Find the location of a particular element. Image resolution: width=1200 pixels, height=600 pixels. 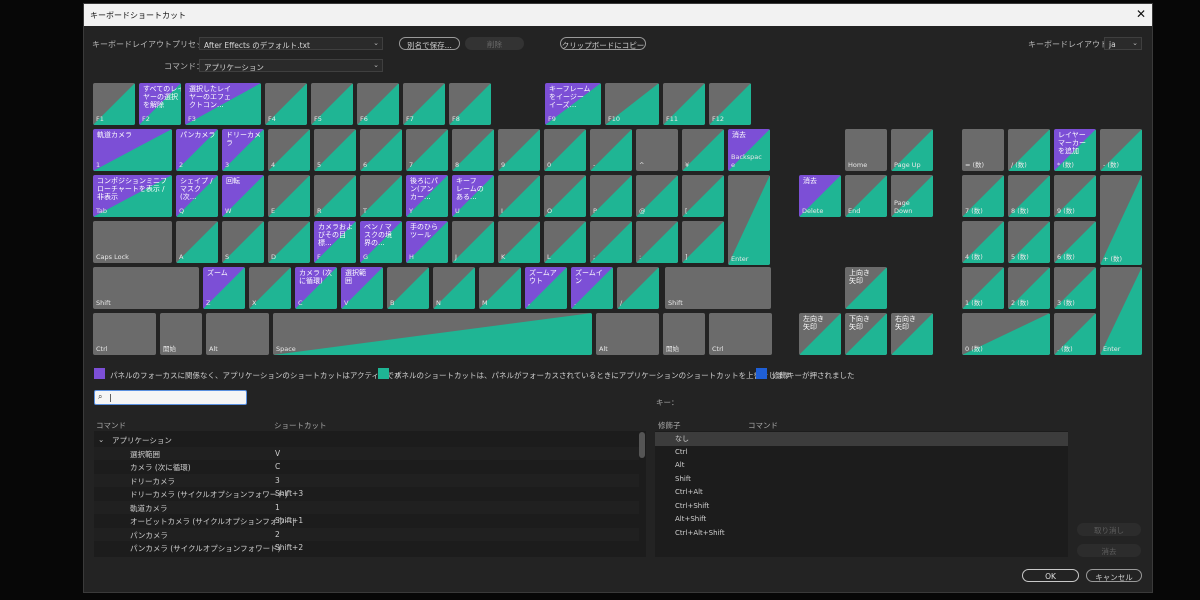

key-home: Home is located at coordinates (866, 150).